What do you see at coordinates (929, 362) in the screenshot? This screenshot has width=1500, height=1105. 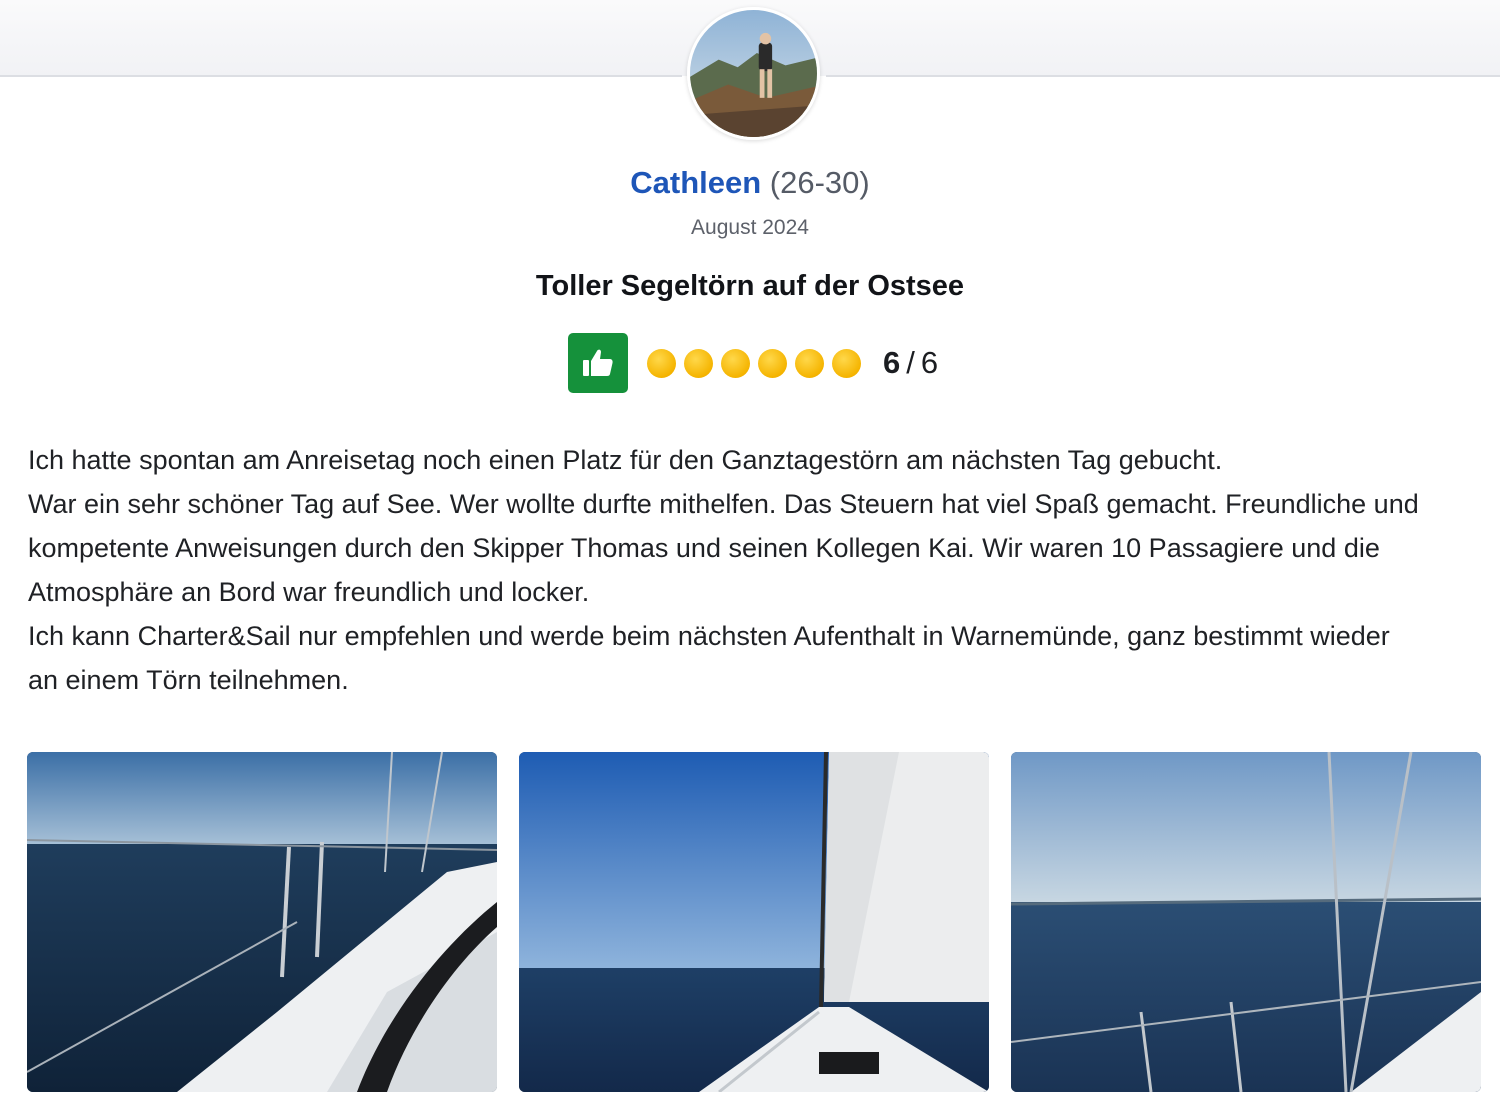 I see `rating-max: 6` at bounding box center [929, 362].